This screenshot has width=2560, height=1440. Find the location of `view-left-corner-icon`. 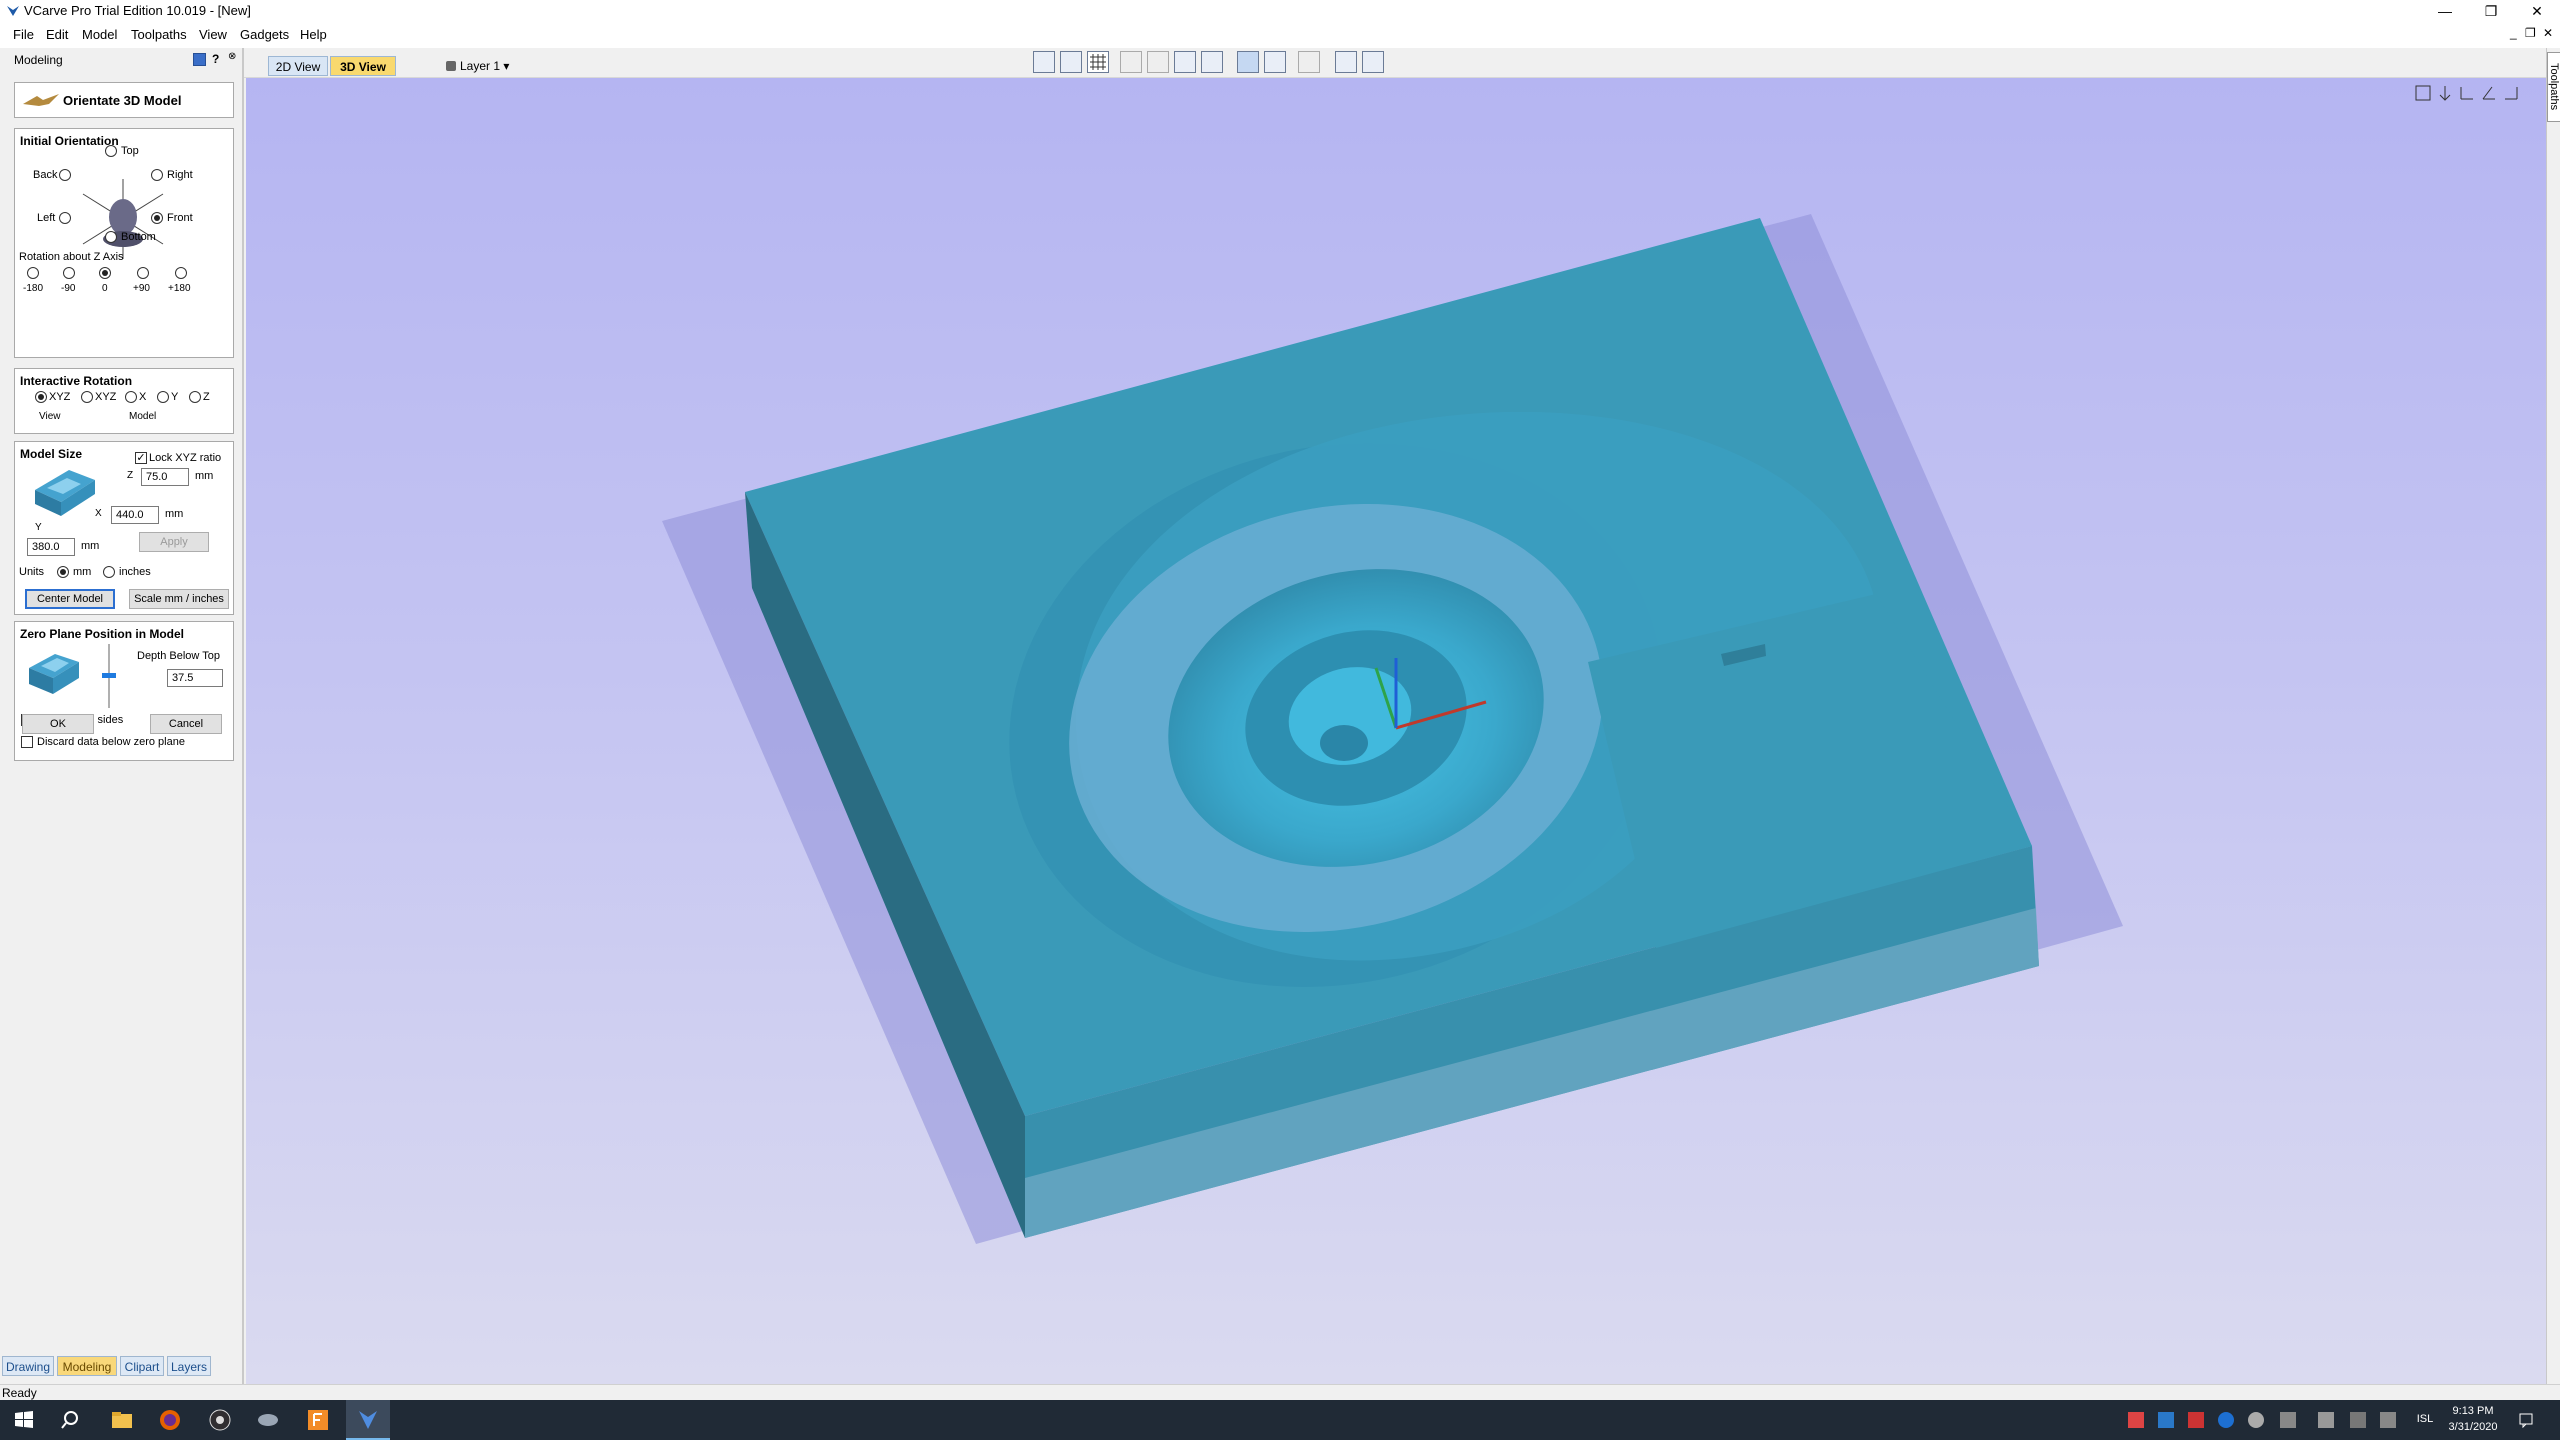

view-left-corner-icon is located at coordinates (2489, 93).